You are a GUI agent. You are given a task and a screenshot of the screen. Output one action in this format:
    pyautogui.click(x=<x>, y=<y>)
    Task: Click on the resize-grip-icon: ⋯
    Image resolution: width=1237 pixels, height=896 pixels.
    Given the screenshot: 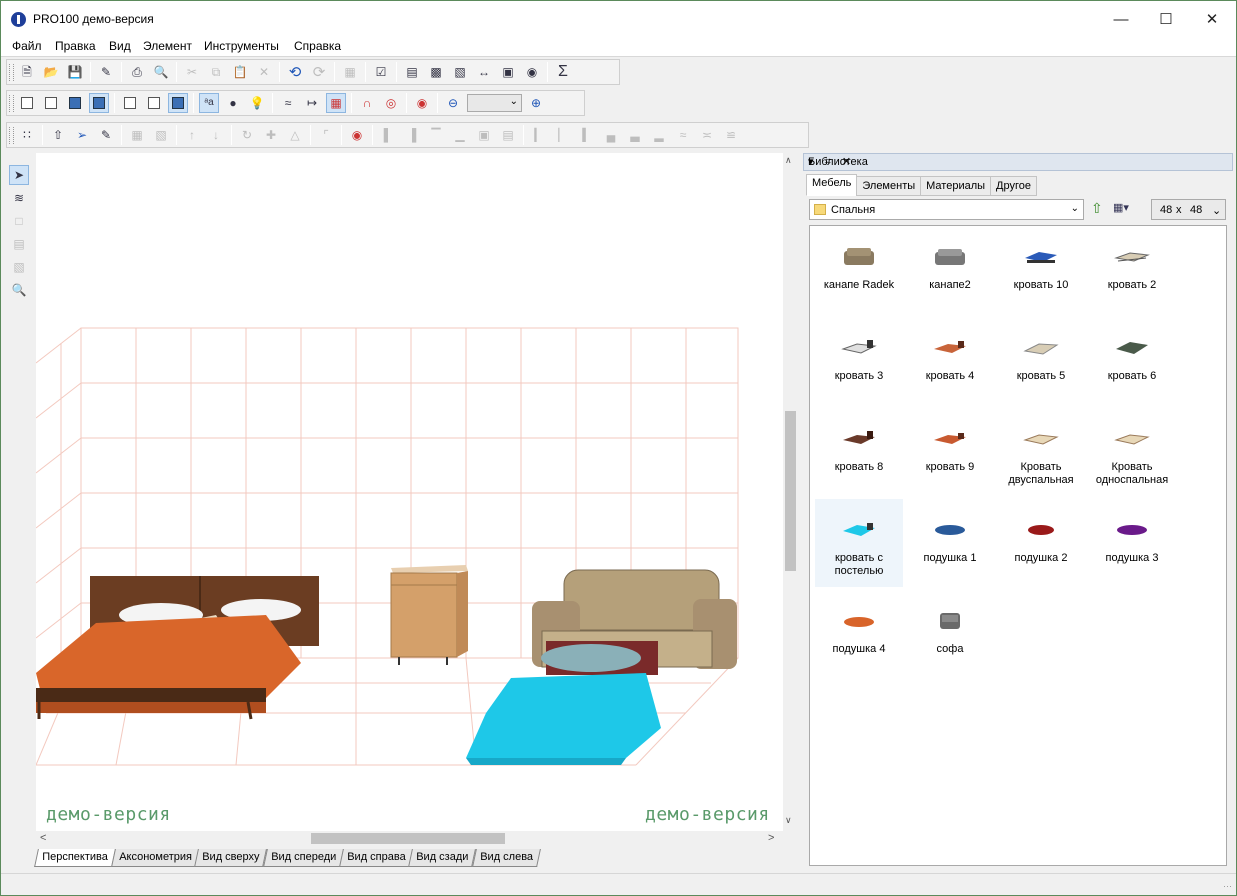 What is the action you would take?
    pyautogui.click(x=1227, y=886)
    